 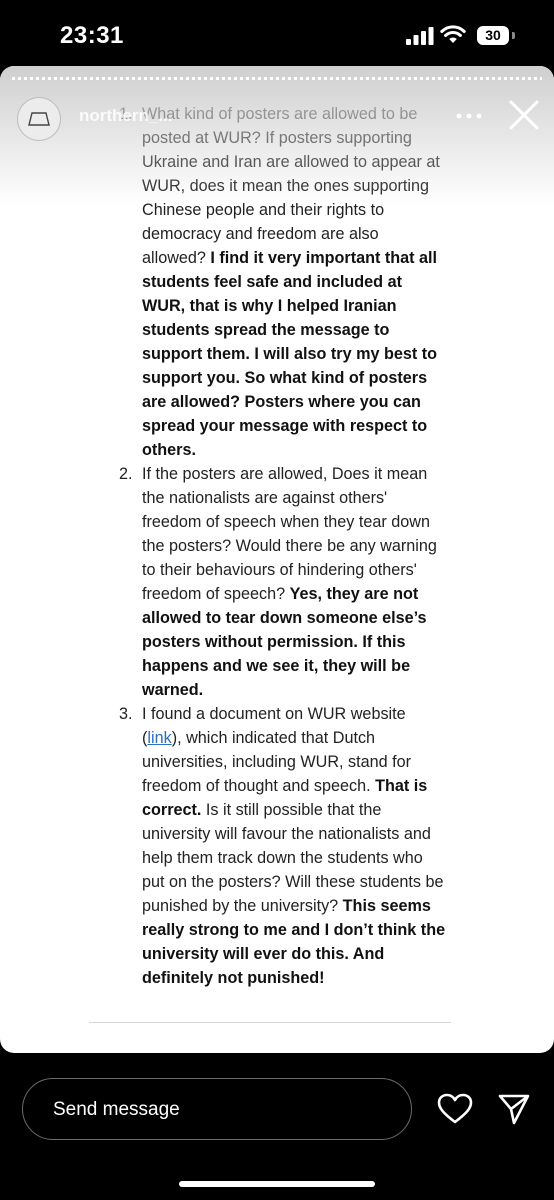 What do you see at coordinates (277, 78) in the screenshot?
I see `story-progress-bar` at bounding box center [277, 78].